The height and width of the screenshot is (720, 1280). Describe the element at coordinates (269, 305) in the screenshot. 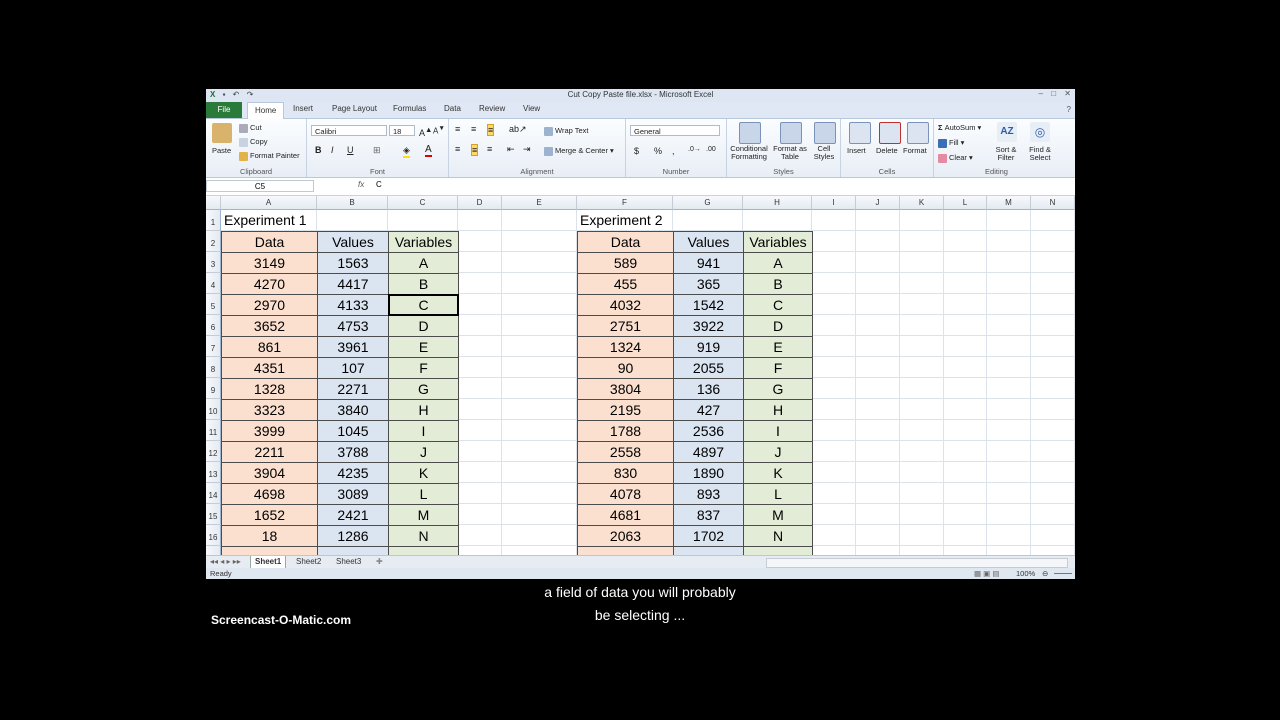

I see `experiment1-cell: 2970` at that location.